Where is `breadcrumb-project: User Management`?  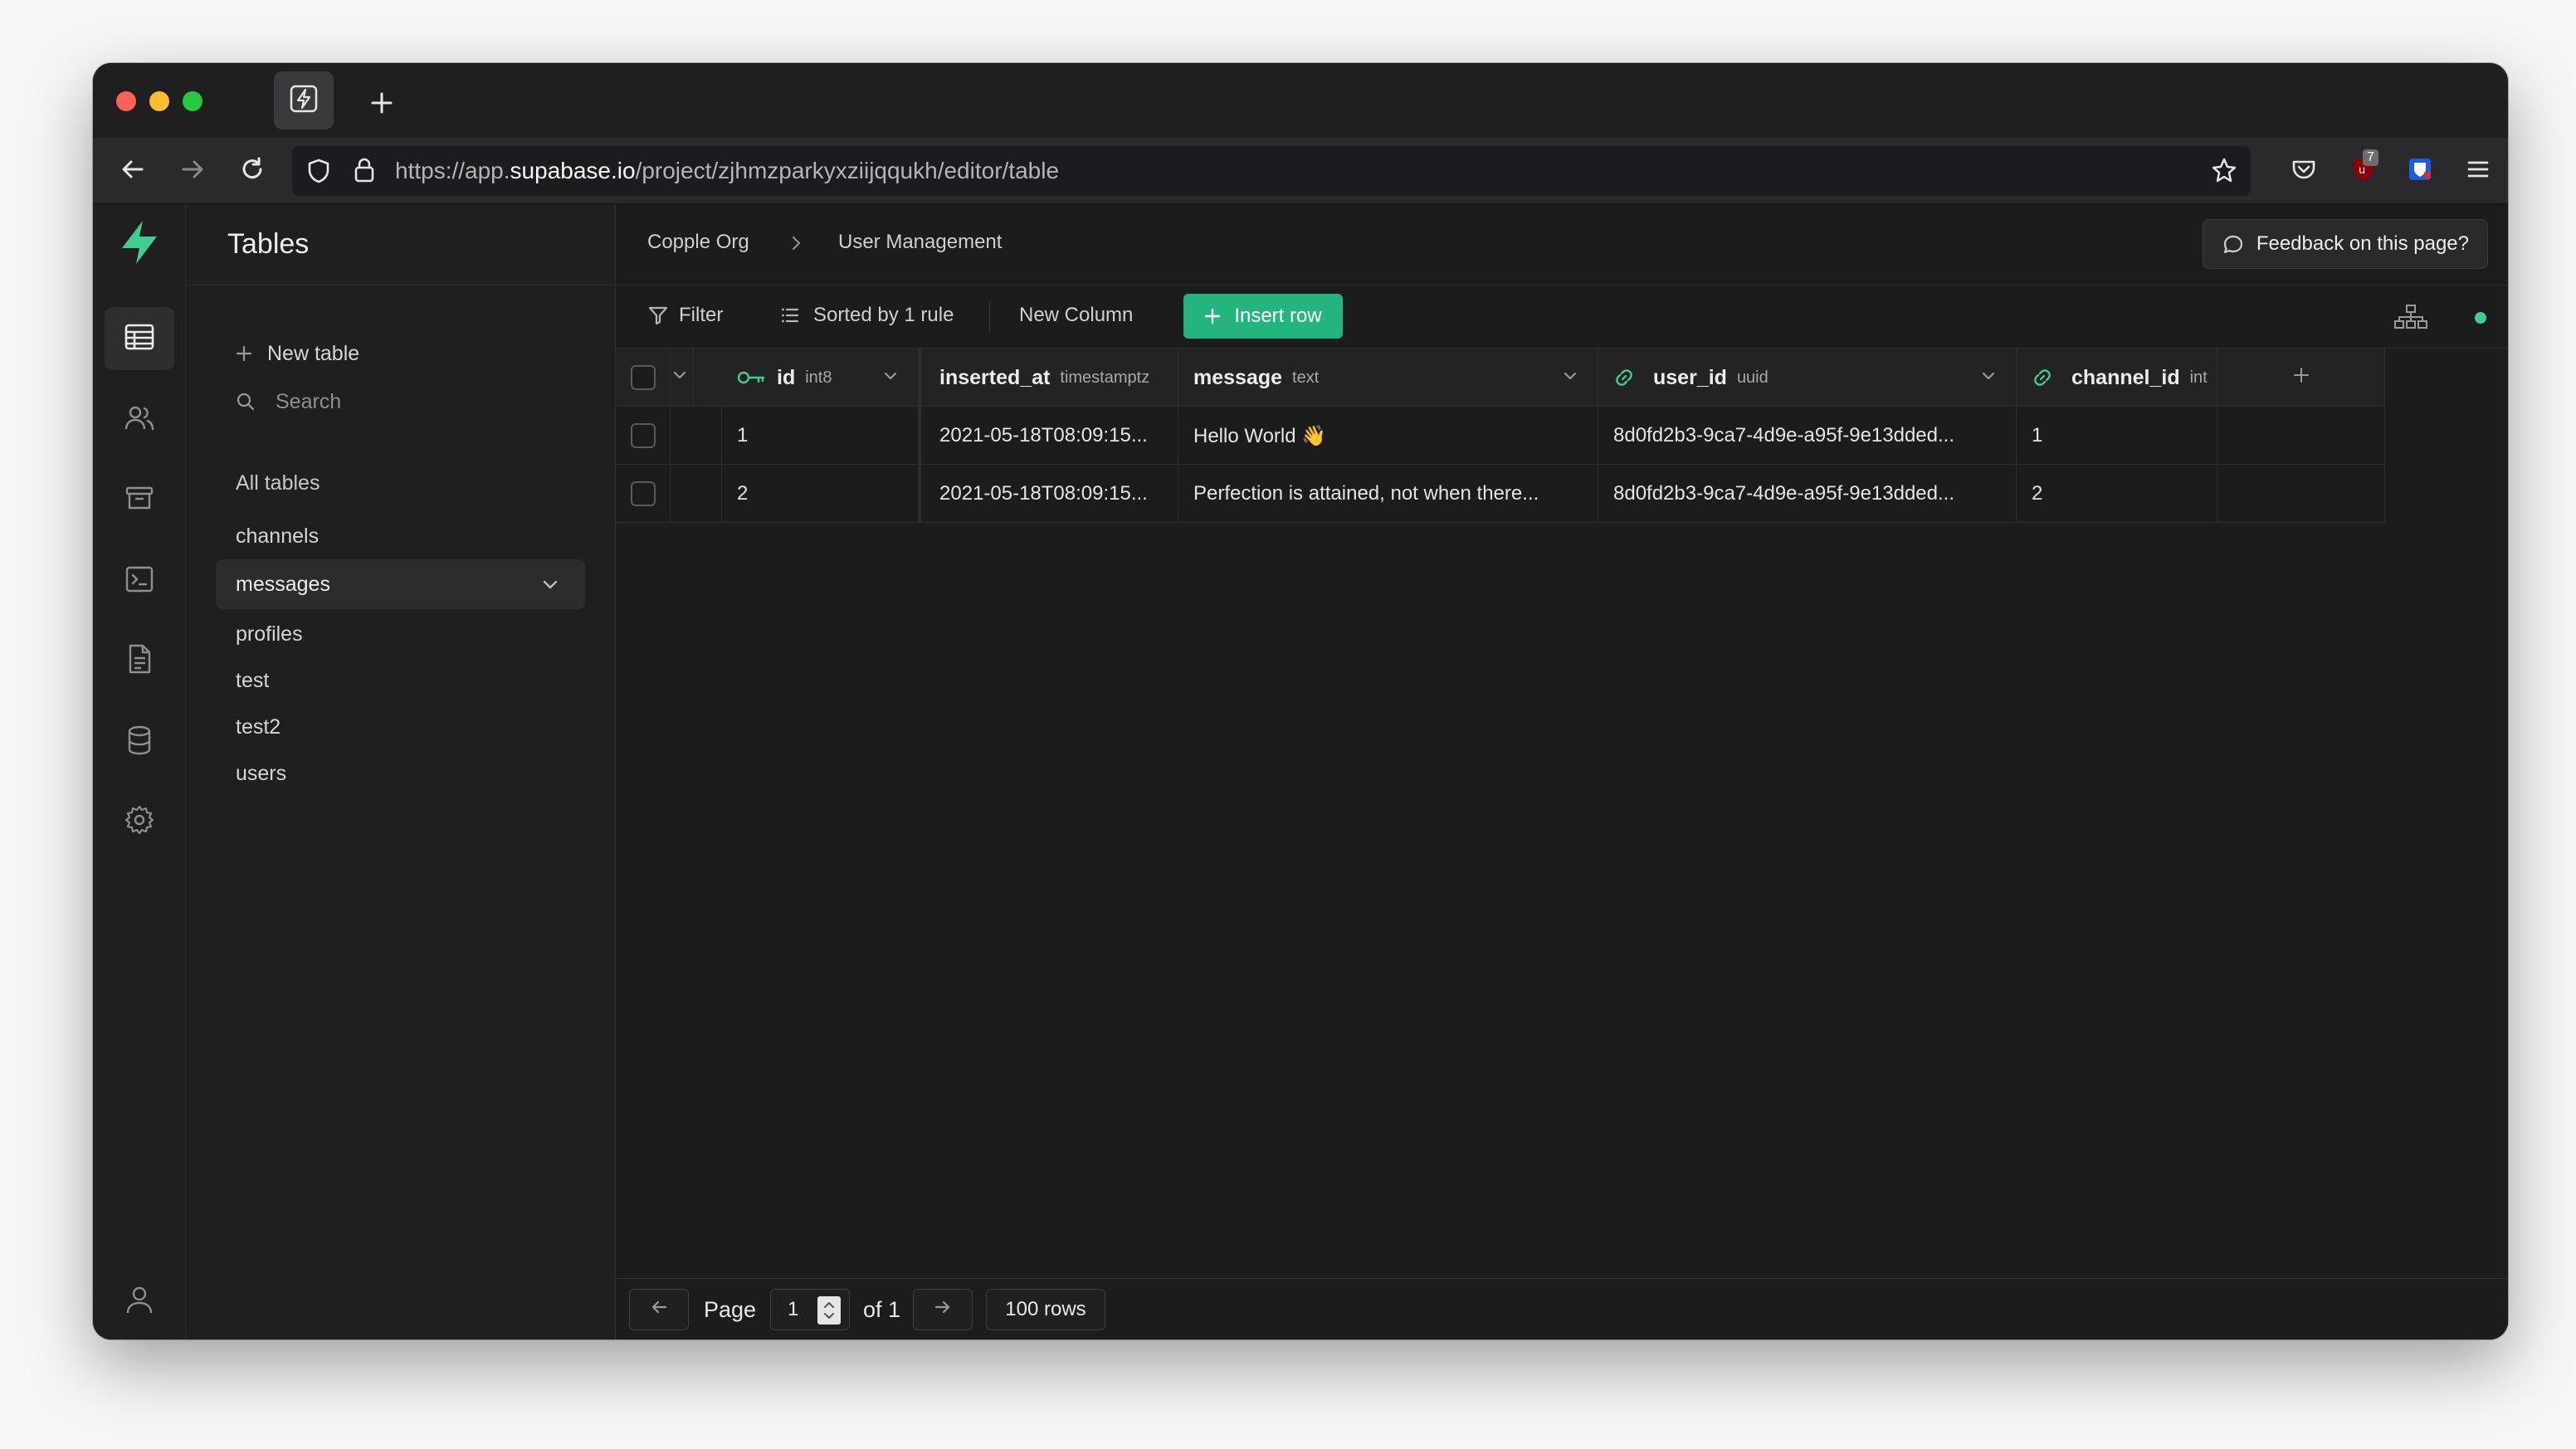
breadcrumb-project: User Management is located at coordinates (920, 243).